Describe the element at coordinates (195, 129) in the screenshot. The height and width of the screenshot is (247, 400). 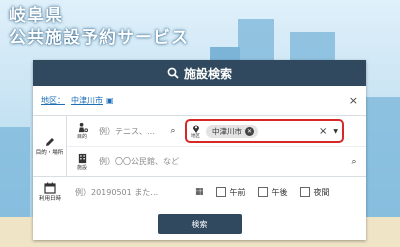
I see `map-pin-icon` at that location.